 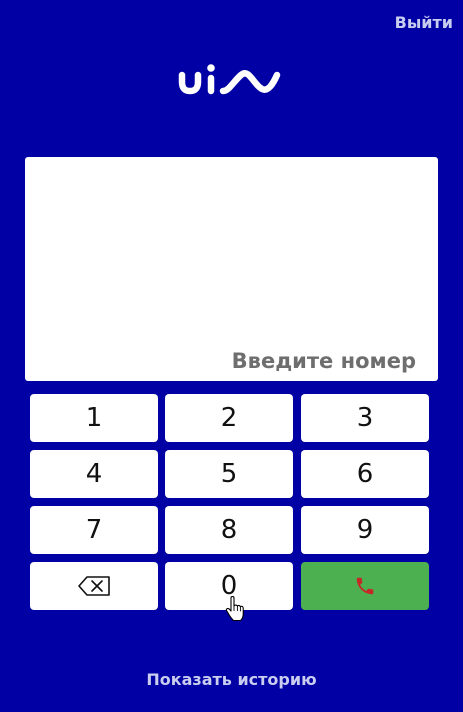 I want to click on show-history-link: Показать историю, so click(x=231, y=679).